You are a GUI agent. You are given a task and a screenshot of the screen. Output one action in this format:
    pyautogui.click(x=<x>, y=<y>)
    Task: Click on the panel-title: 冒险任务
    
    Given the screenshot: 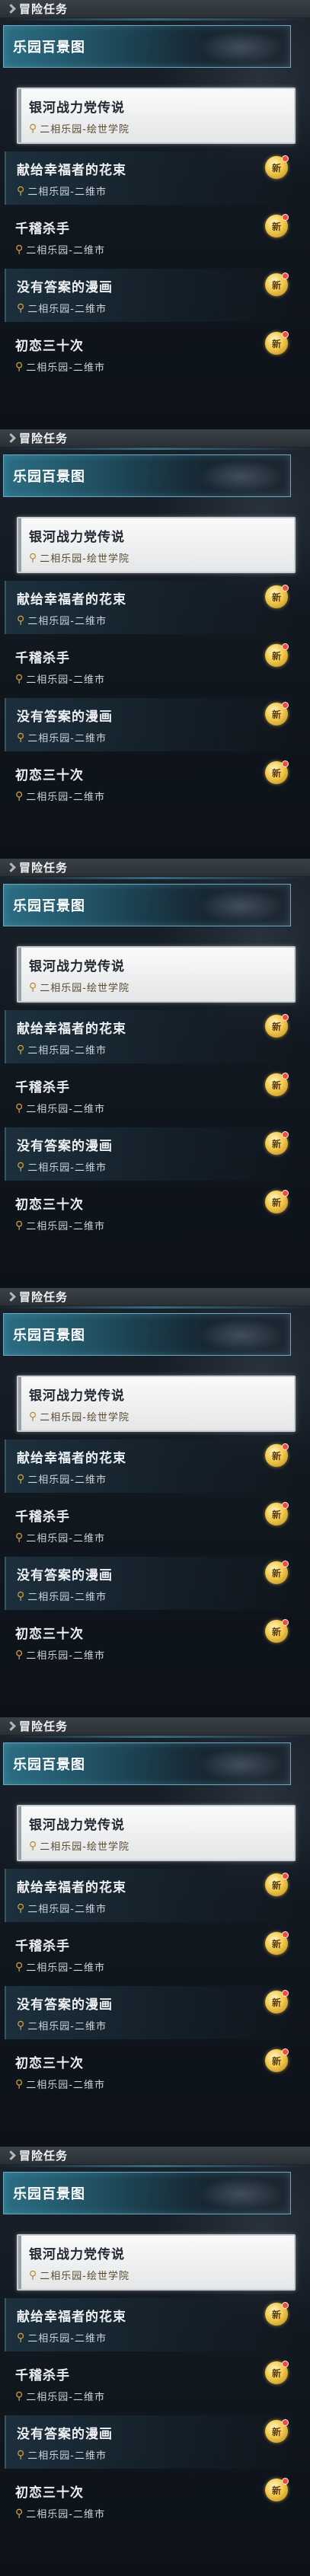 What is the action you would take?
    pyautogui.click(x=44, y=1297)
    